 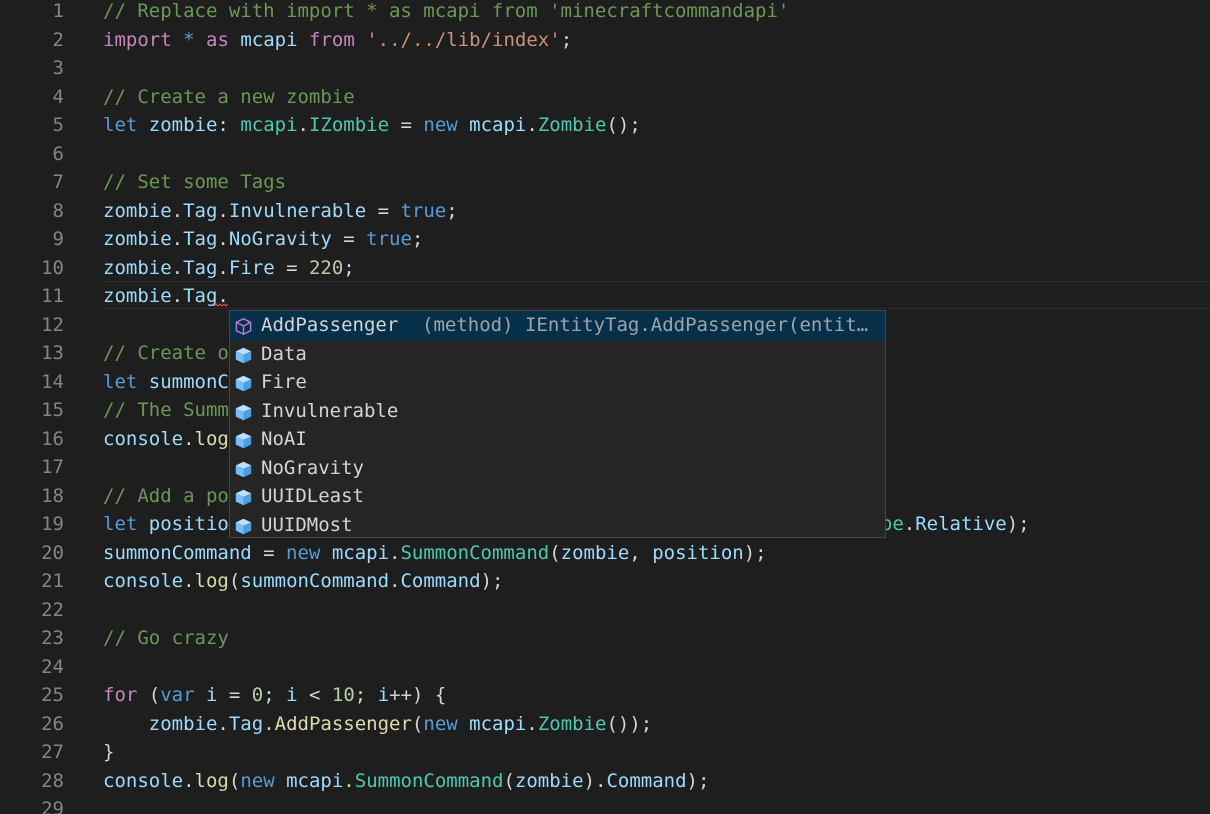 What do you see at coordinates (605, 239) in the screenshot?
I see `code-line: 9 zombie.Tag.NoGravity = true;` at bounding box center [605, 239].